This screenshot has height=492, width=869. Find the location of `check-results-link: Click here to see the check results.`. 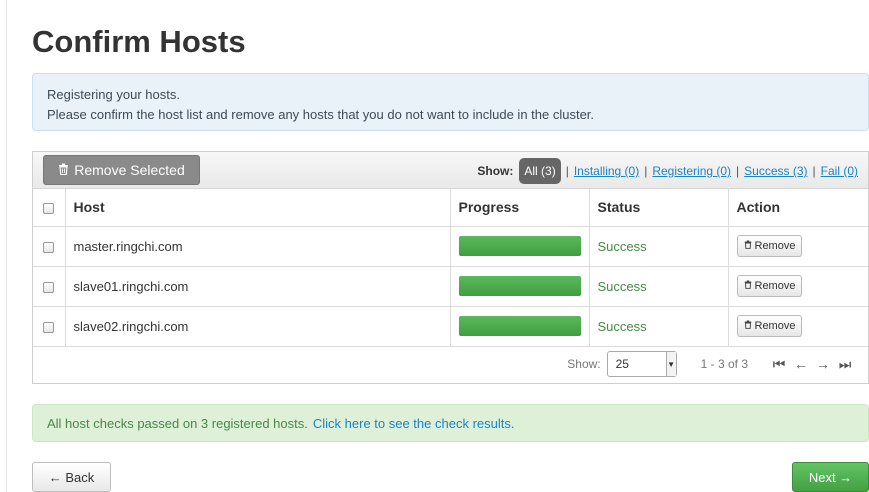

check-results-link: Click here to see the check results. is located at coordinates (414, 423).